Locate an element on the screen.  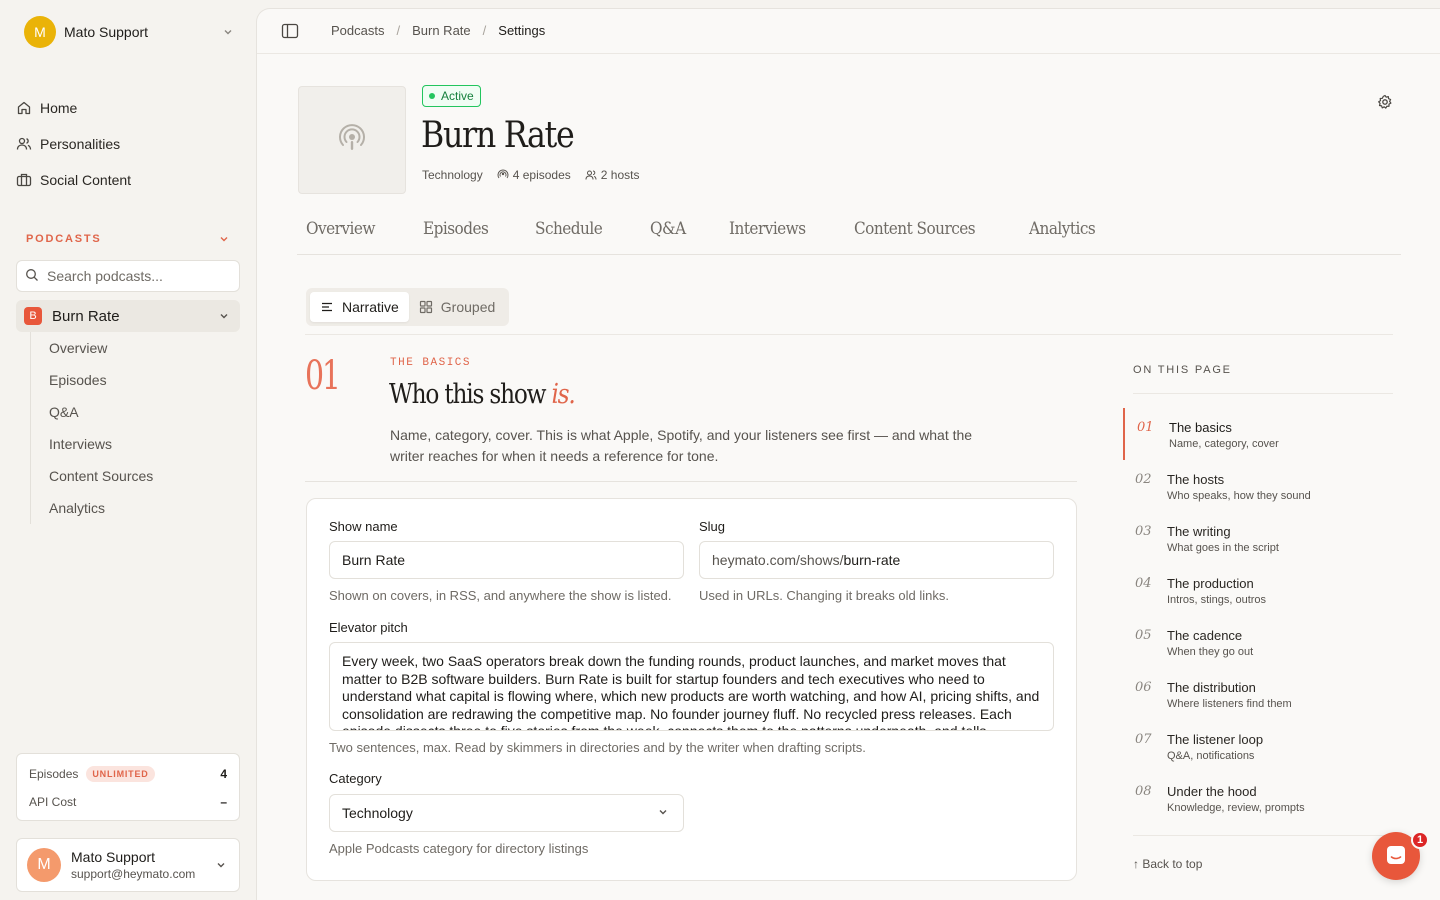
show-cover is located at coordinates (352, 140).